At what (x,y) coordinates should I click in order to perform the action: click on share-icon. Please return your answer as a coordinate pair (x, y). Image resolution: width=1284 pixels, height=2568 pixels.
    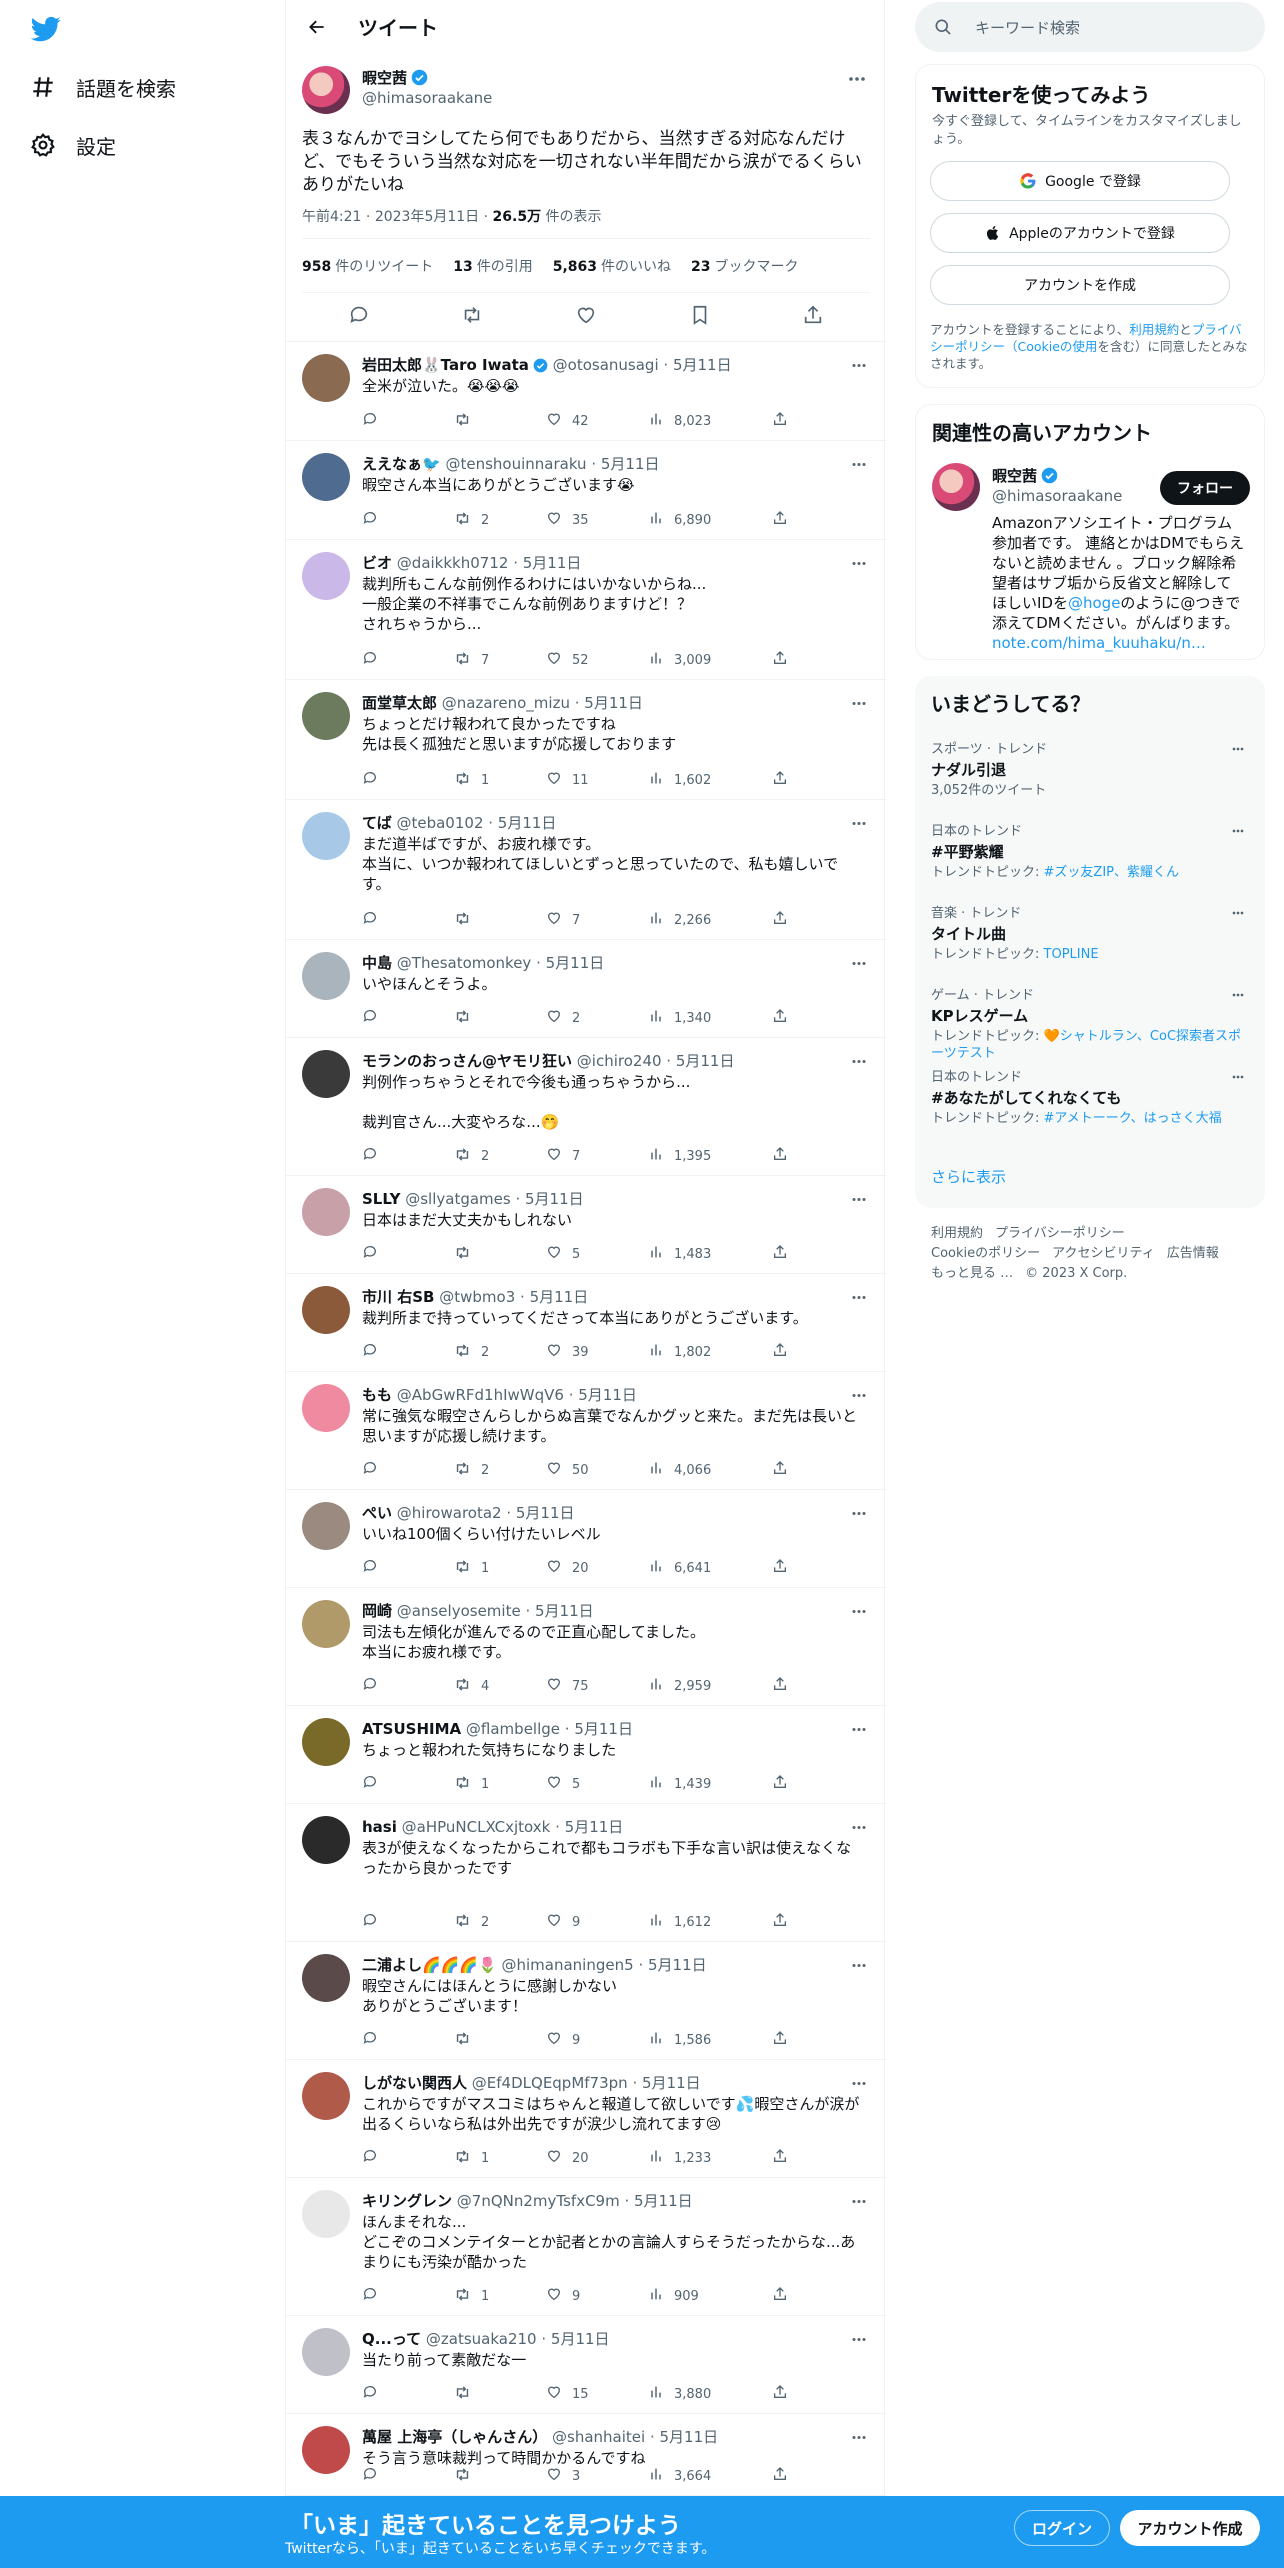
    Looking at the image, I should click on (813, 317).